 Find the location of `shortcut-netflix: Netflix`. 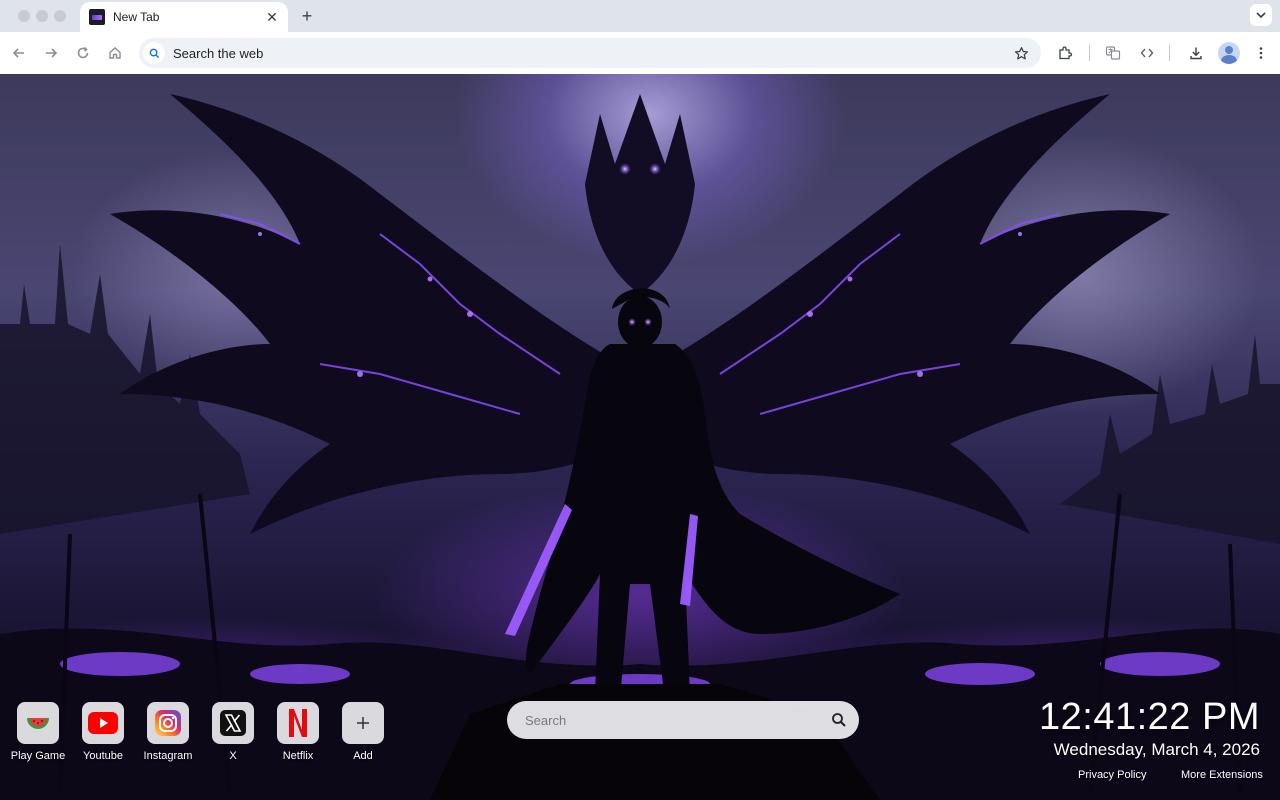

shortcut-netflix: Netflix is located at coordinates (298, 737).